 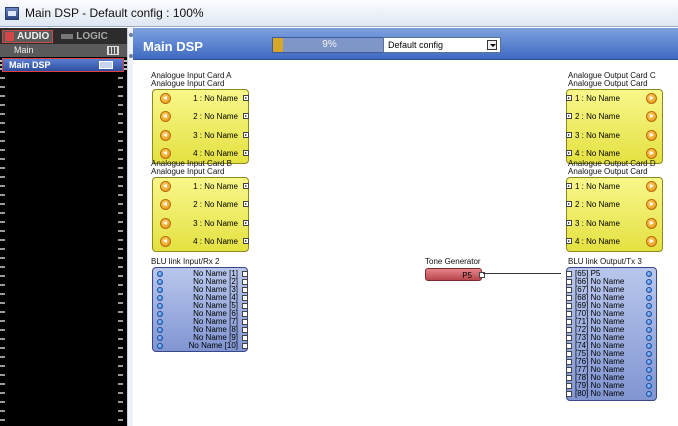 What do you see at coordinates (608, 171) in the screenshot?
I see `block-type: Analogue Output Card` at bounding box center [608, 171].